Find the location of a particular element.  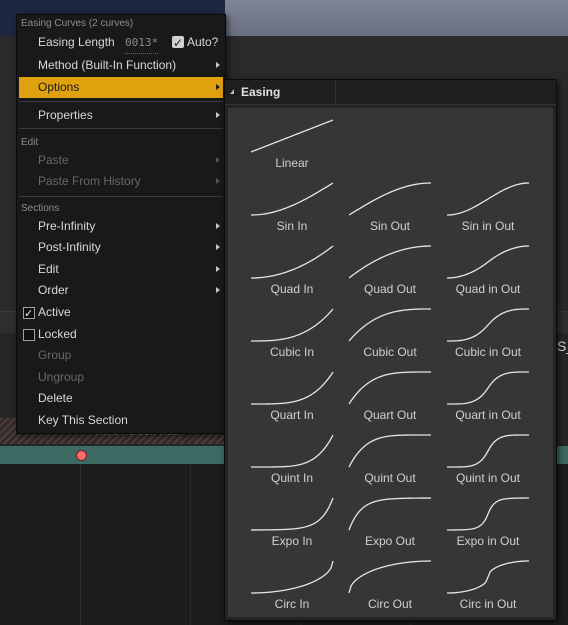

collapse-triangle-icon is located at coordinates (232, 91).